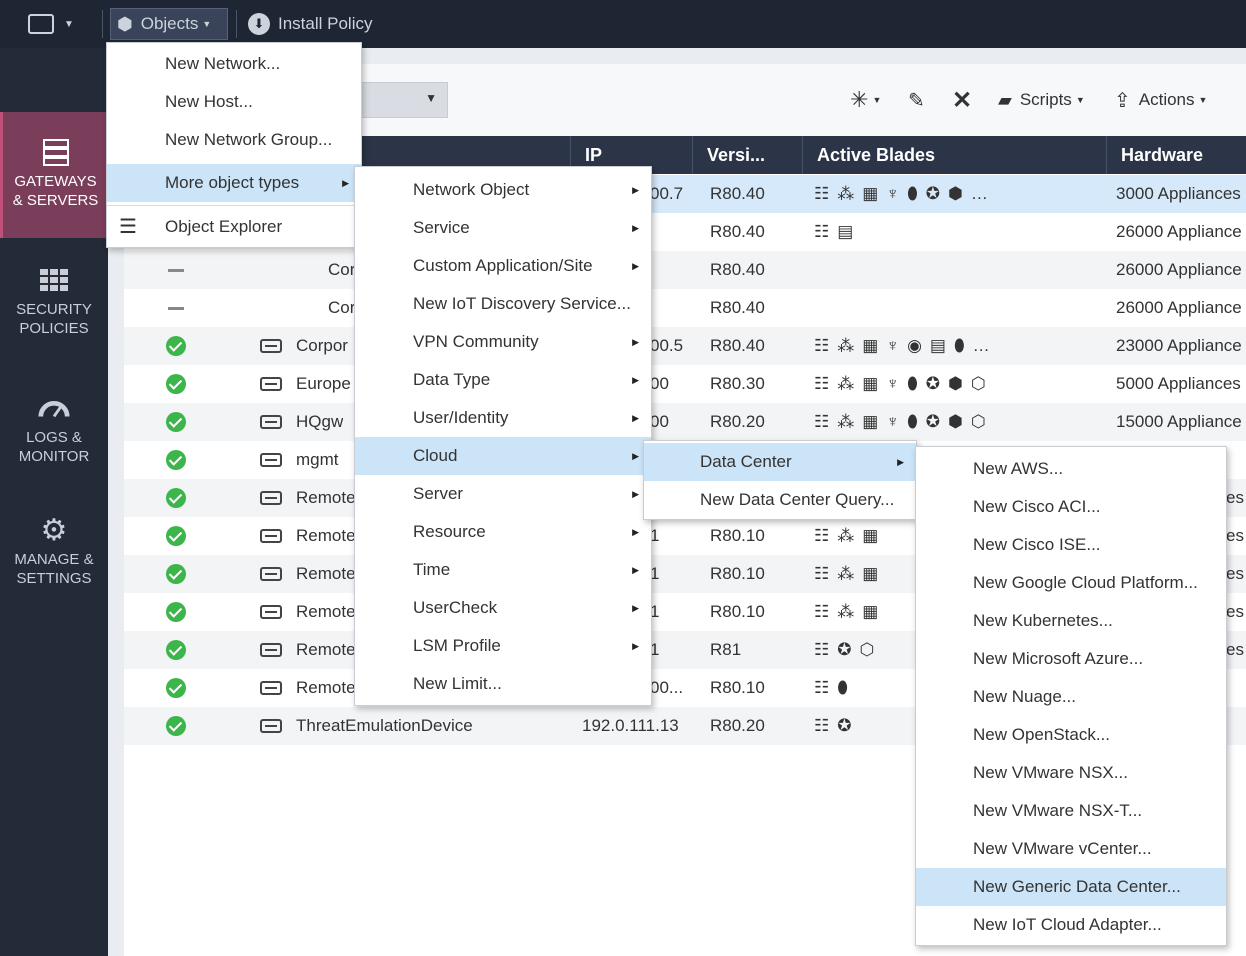  I want to click on menu-item-more-object-types: More object types ▶, so click(234, 183).